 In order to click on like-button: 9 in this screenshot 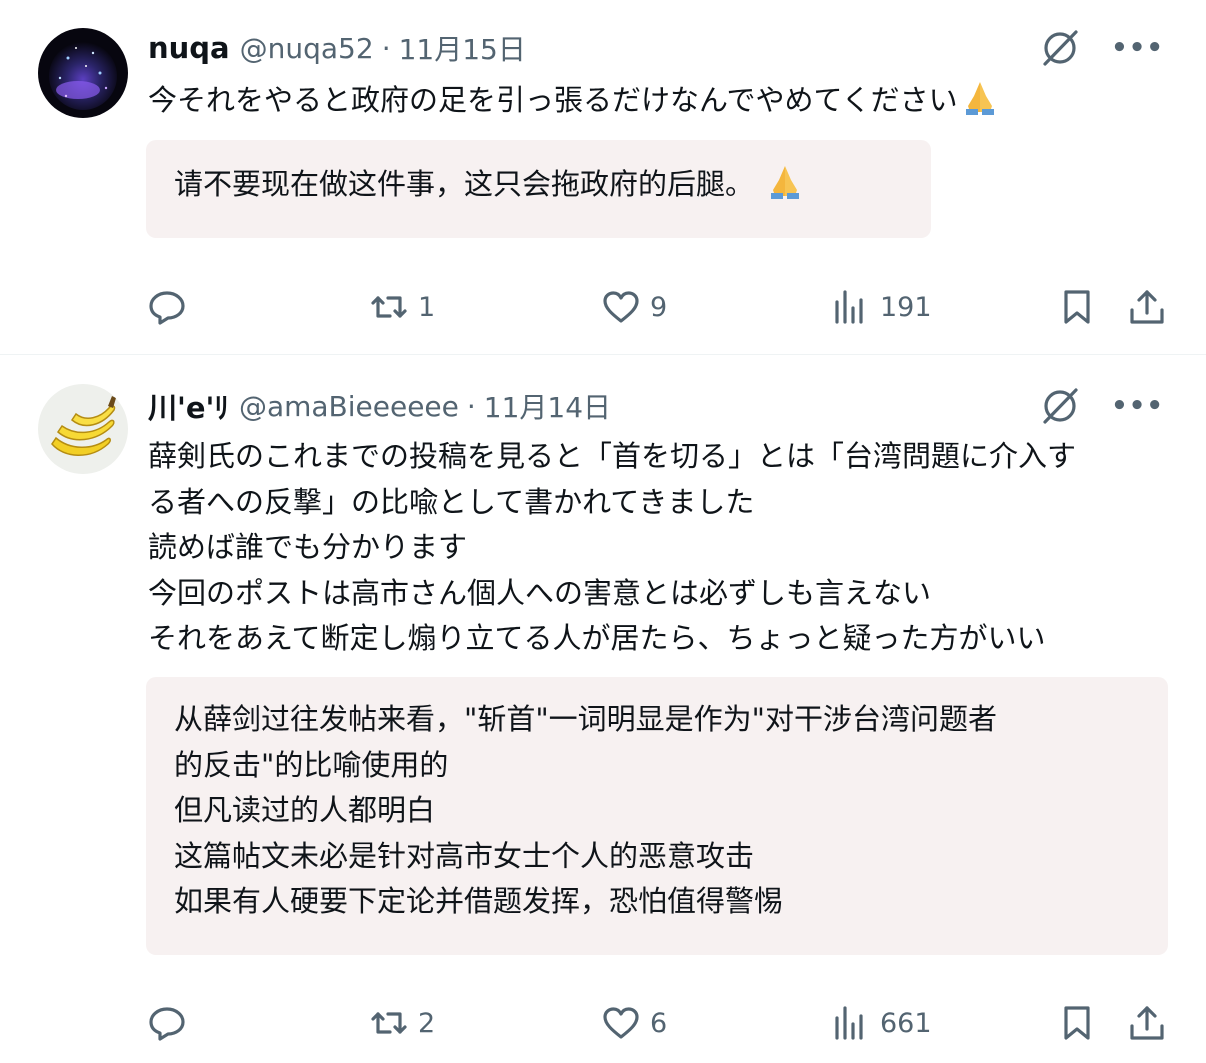, I will do `click(634, 307)`.